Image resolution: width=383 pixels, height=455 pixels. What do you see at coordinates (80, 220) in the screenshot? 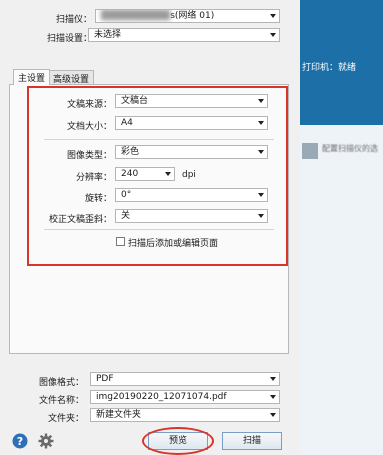
I see `skew-label: 校正文稿歪斜：` at bounding box center [80, 220].